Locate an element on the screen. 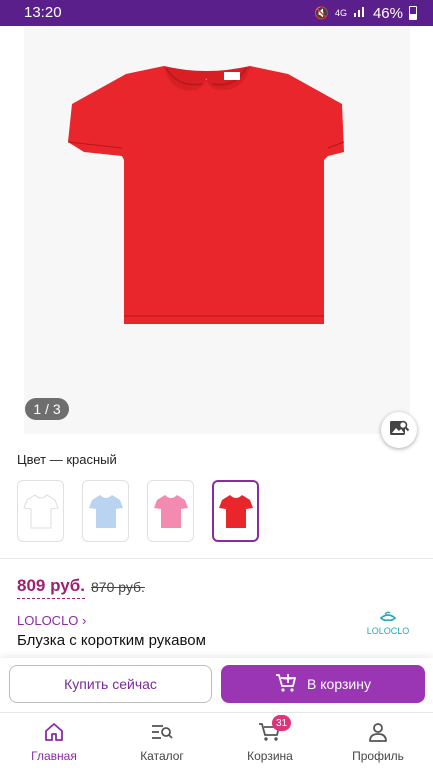 Image resolution: width=433 pixels, height=770 pixels. section-divider is located at coordinates (216, 558).